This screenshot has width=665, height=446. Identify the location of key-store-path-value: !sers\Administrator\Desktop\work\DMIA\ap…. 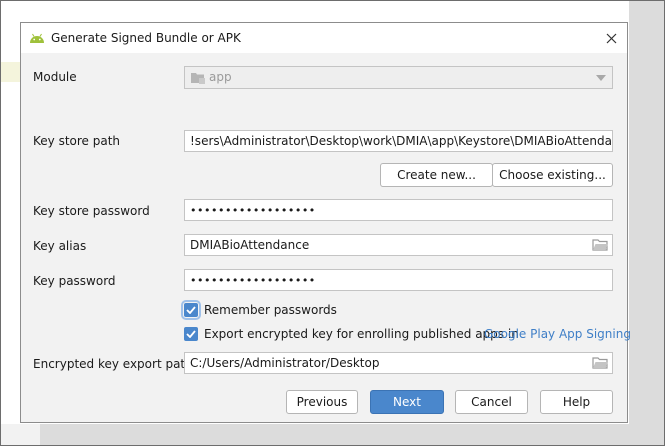
(401, 141).